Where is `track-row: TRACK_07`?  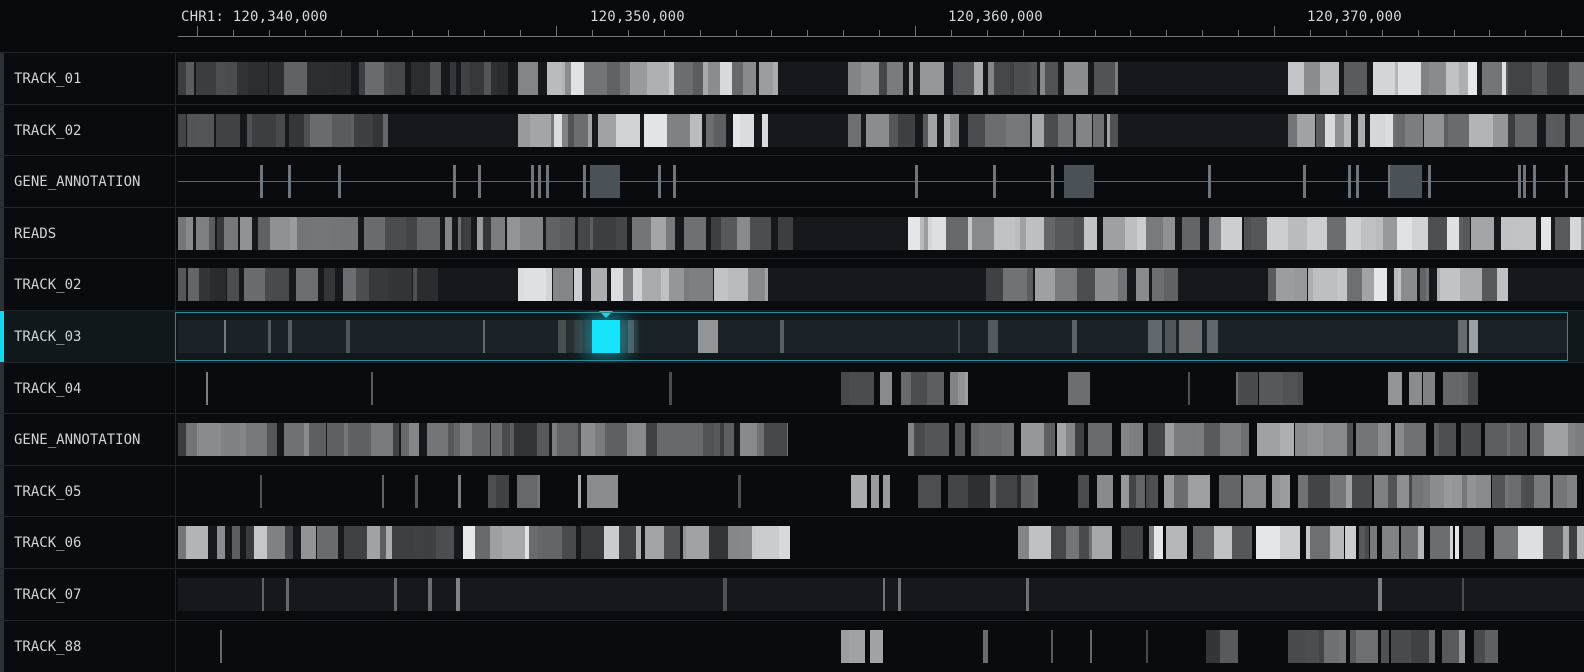
track-row: TRACK_07 is located at coordinates (792, 594).